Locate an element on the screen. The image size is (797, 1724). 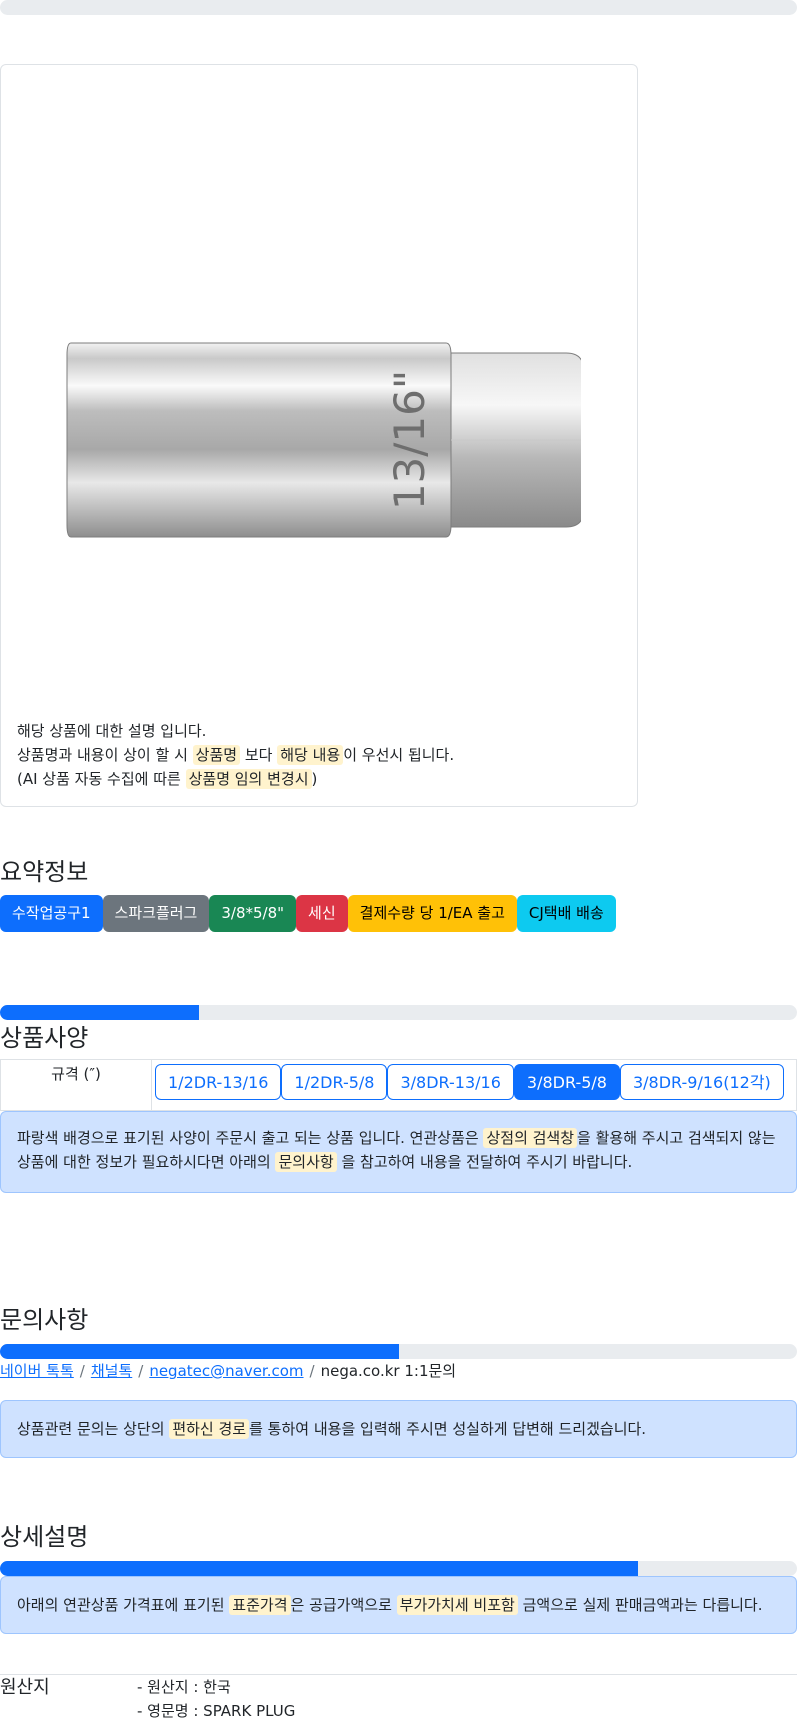
details-progress-fill is located at coordinates (319, 1568).